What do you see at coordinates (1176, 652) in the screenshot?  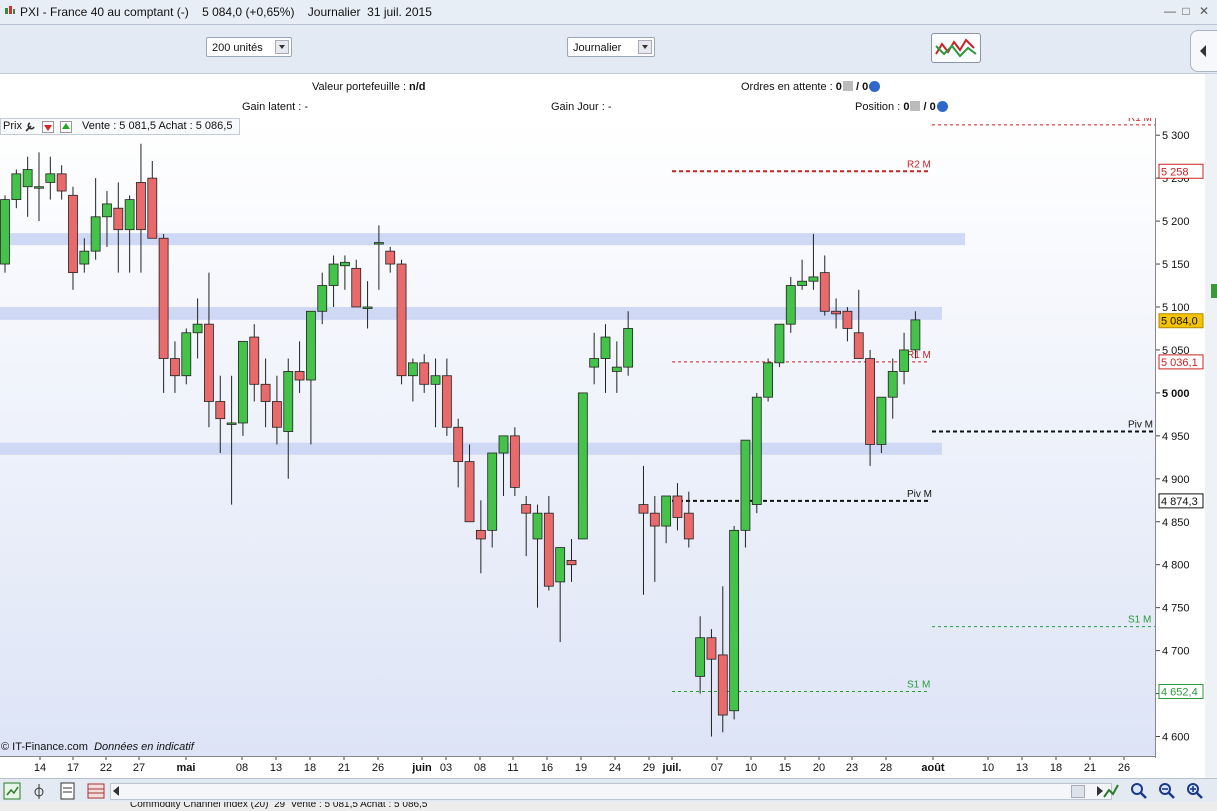 I see `y-tick-label: 4 700` at bounding box center [1176, 652].